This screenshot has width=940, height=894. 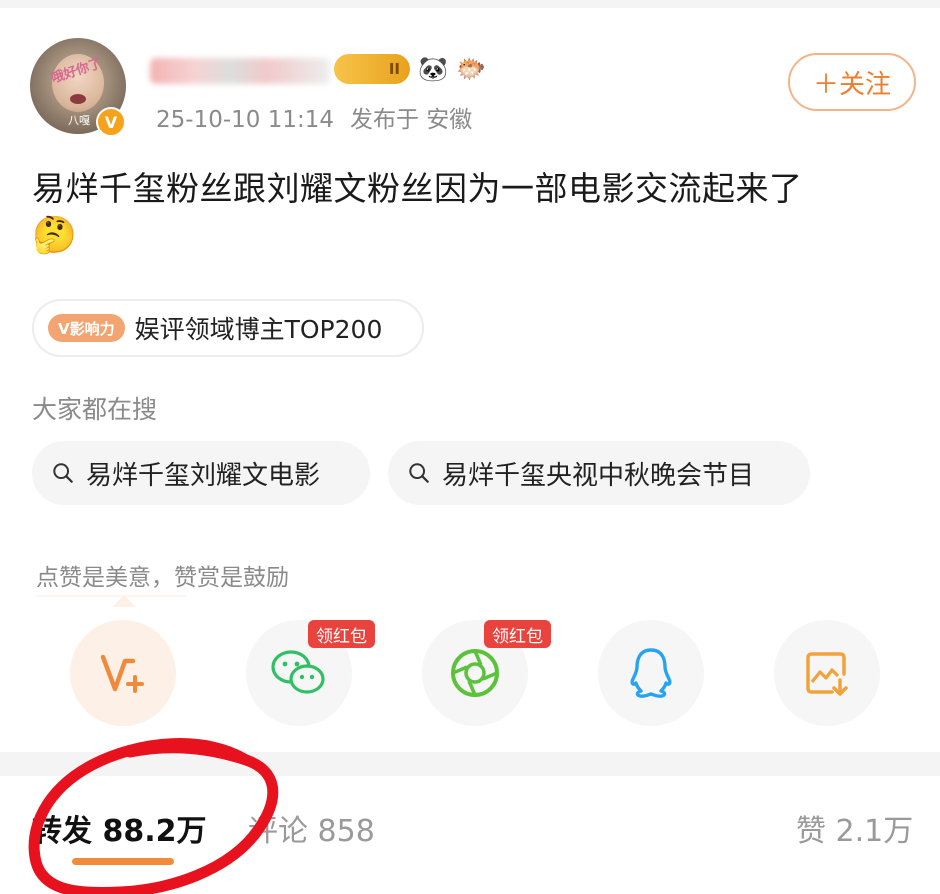 I want to click on reward-pointer, so click(x=124, y=601).